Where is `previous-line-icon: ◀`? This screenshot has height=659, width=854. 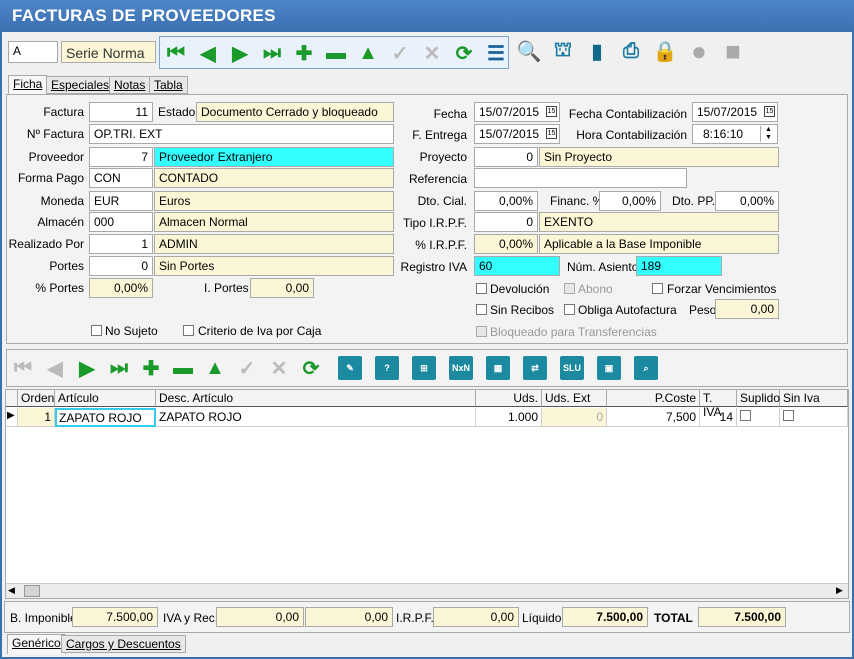 previous-line-icon: ◀ is located at coordinates (55, 368).